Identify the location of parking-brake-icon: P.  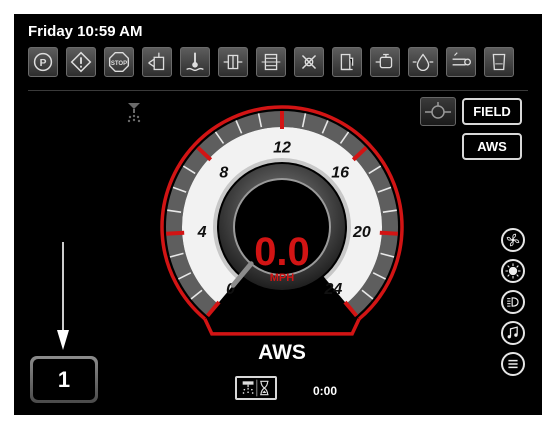
(43, 62).